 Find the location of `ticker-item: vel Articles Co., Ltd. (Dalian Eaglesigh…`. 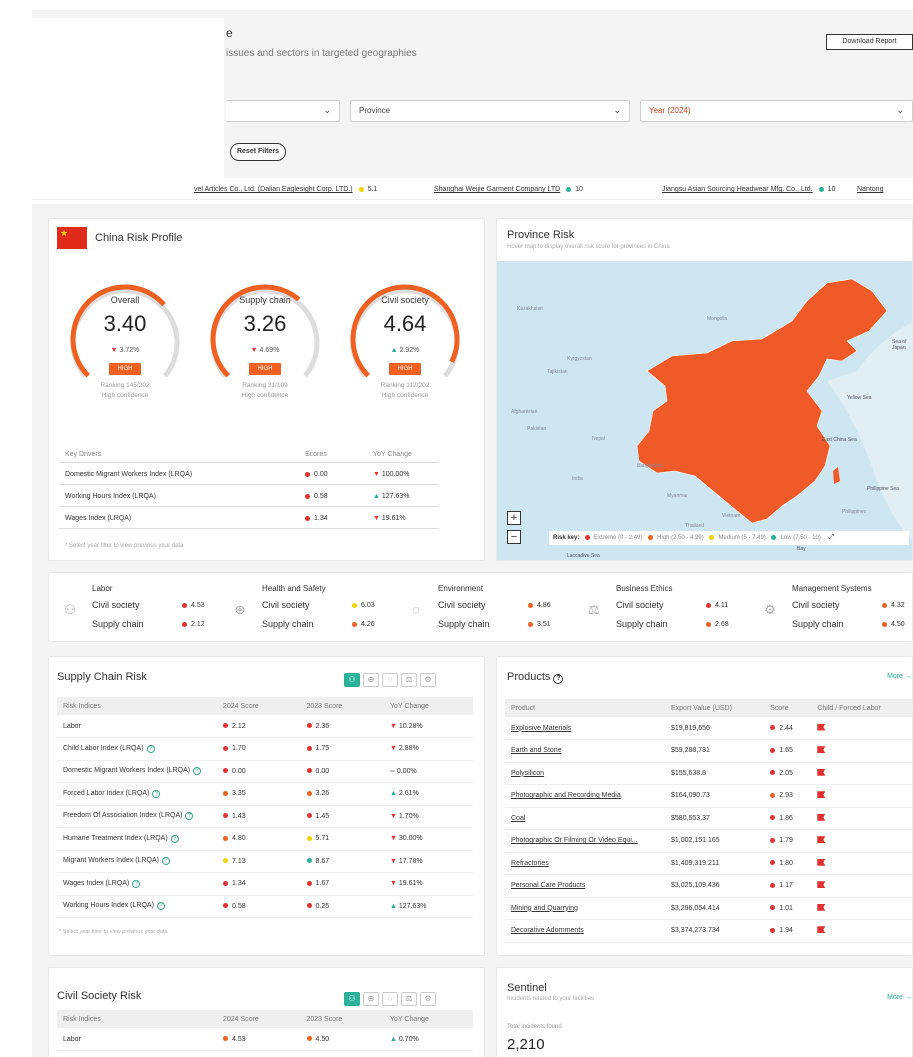

ticker-item: vel Articles Co., Ltd. (Dalian Eaglesigh… is located at coordinates (285, 189).